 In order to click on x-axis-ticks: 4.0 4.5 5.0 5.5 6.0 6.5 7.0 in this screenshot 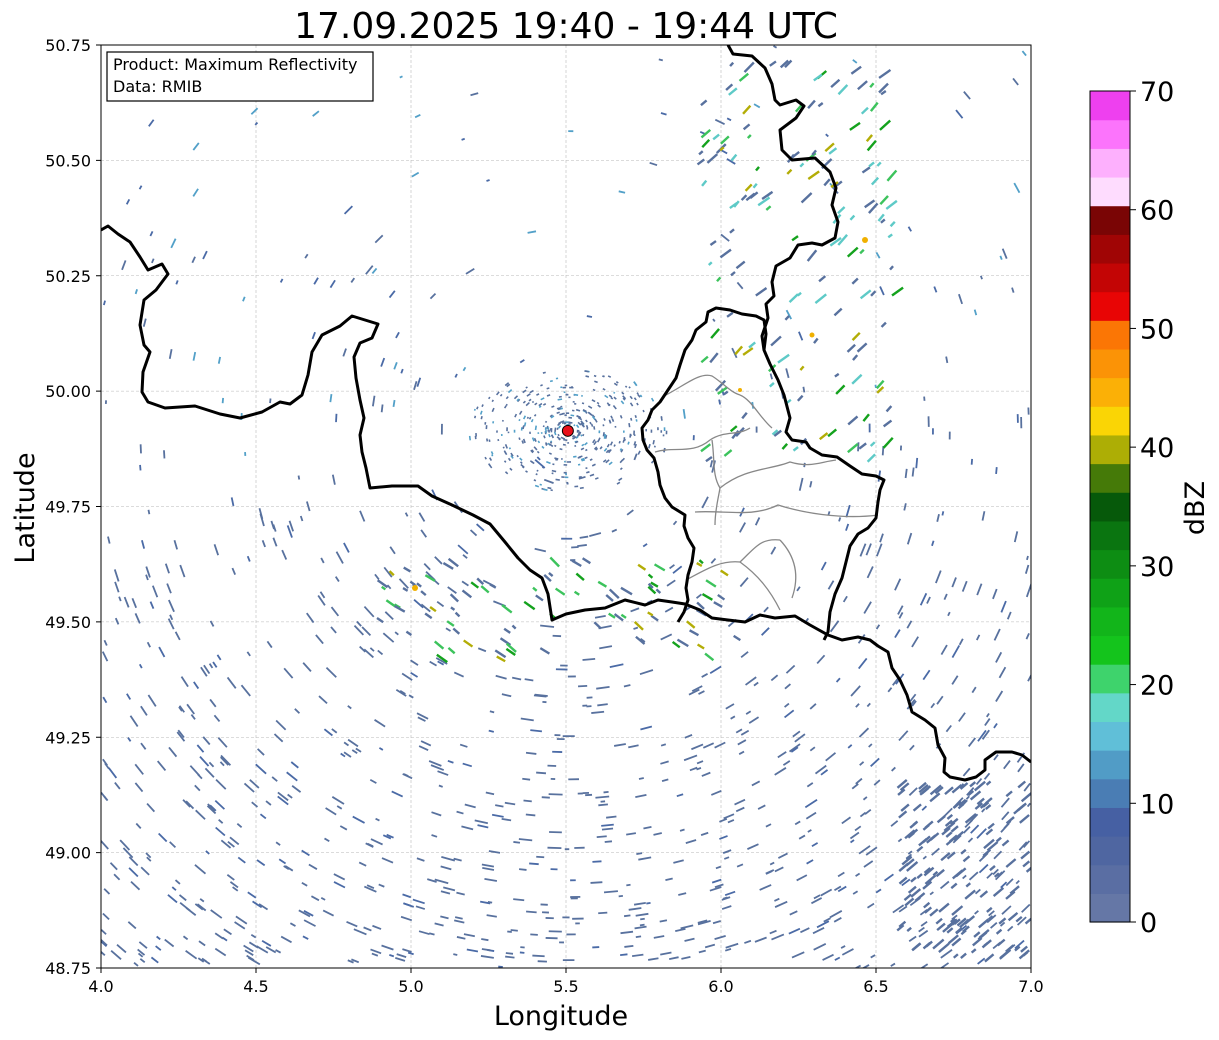, I will do `click(566, 982)`.